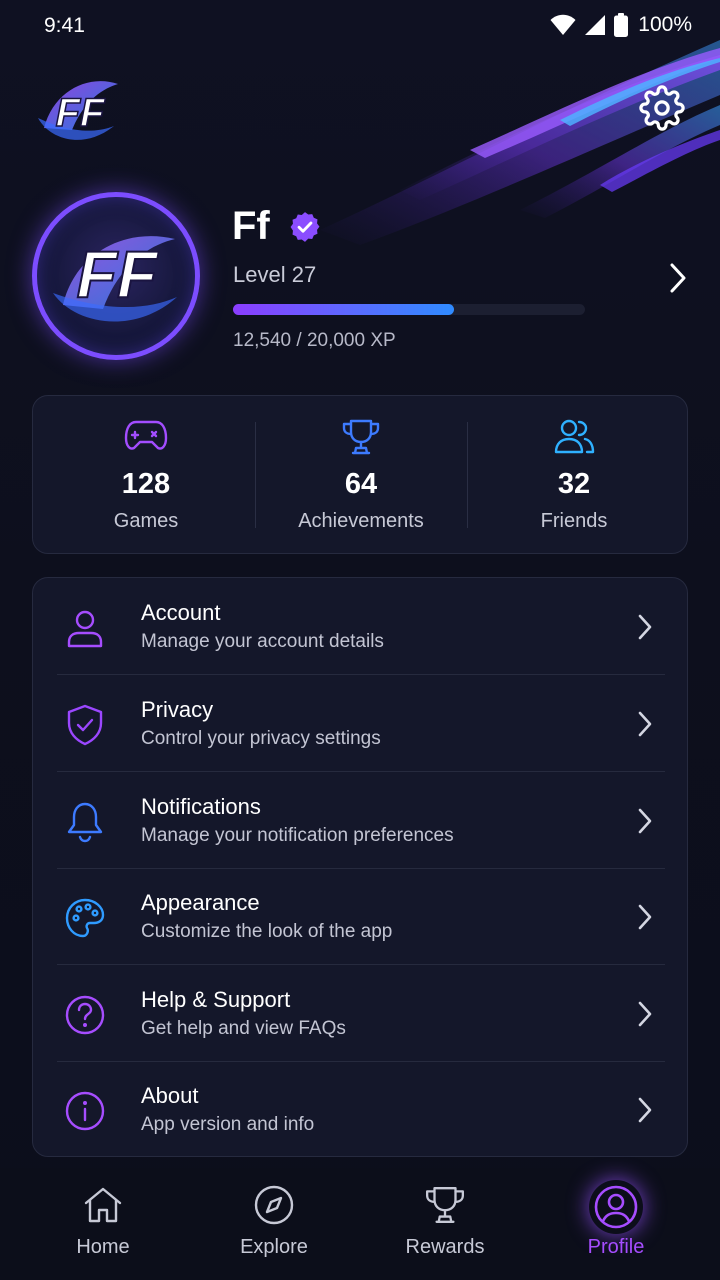  I want to click on nav-profile: Profile, so click(616, 1224).